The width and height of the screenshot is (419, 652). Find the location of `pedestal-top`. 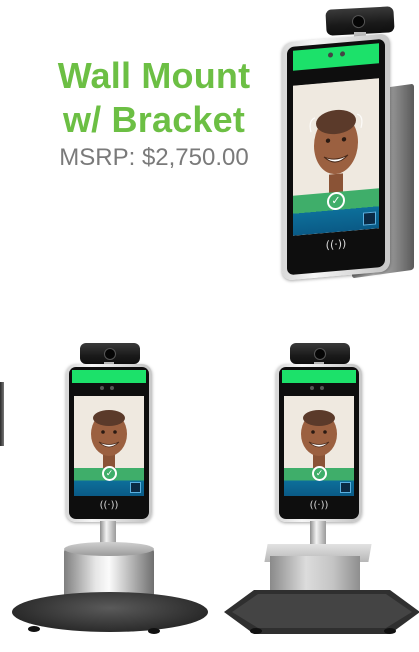

pedestal-top is located at coordinates (109, 549).